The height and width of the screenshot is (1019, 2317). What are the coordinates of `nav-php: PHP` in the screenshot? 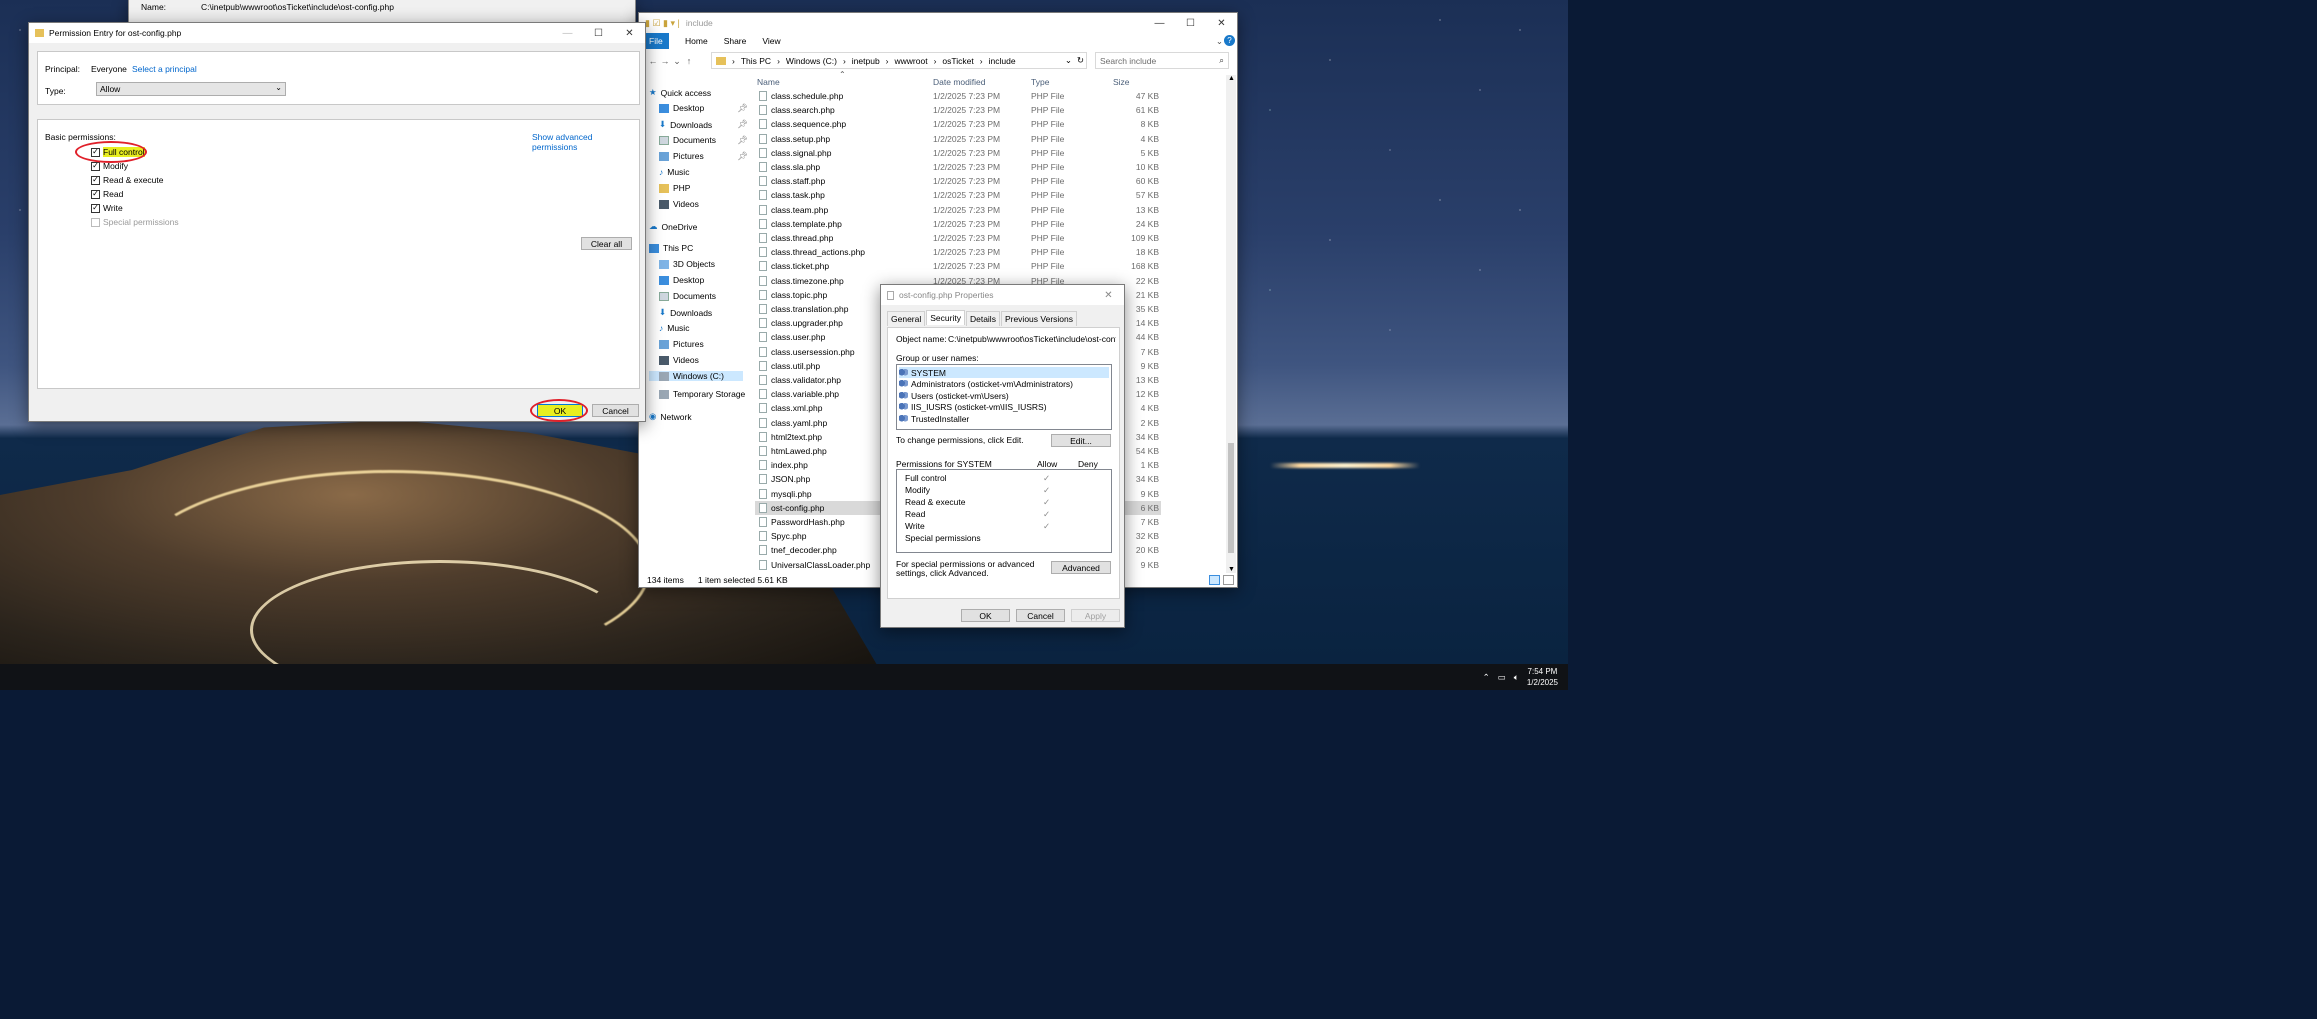 It's located at (674, 188).